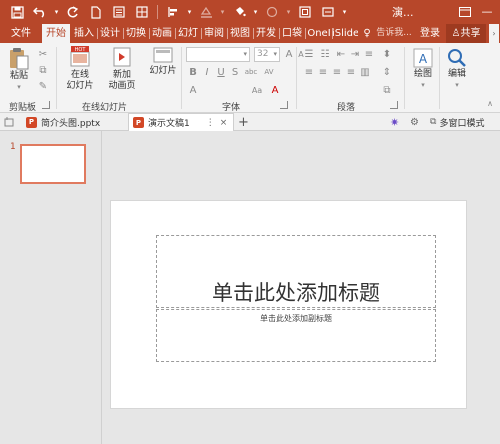 This screenshot has width=500, height=444. What do you see at coordinates (193, 72) in the screenshot?
I see `bold-button: B` at bounding box center [193, 72].